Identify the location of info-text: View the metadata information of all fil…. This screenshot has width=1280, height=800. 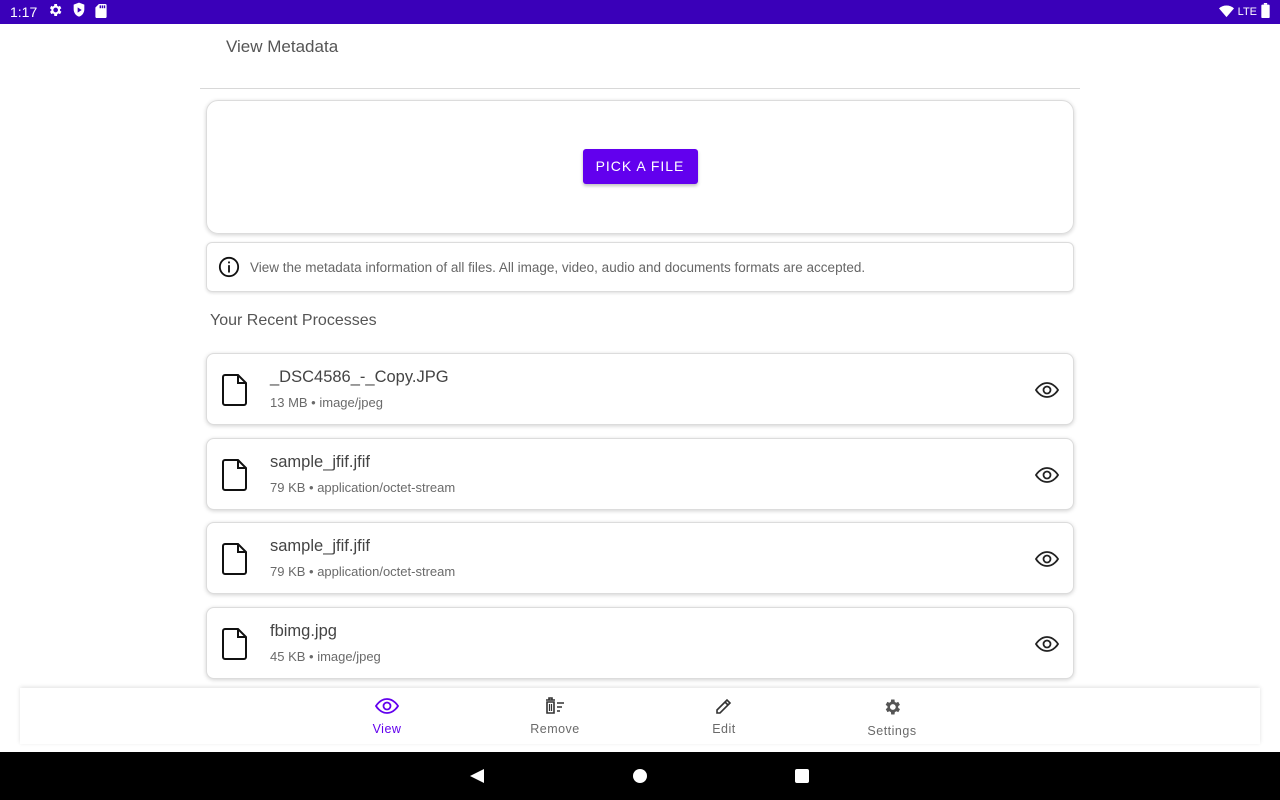
(558, 267).